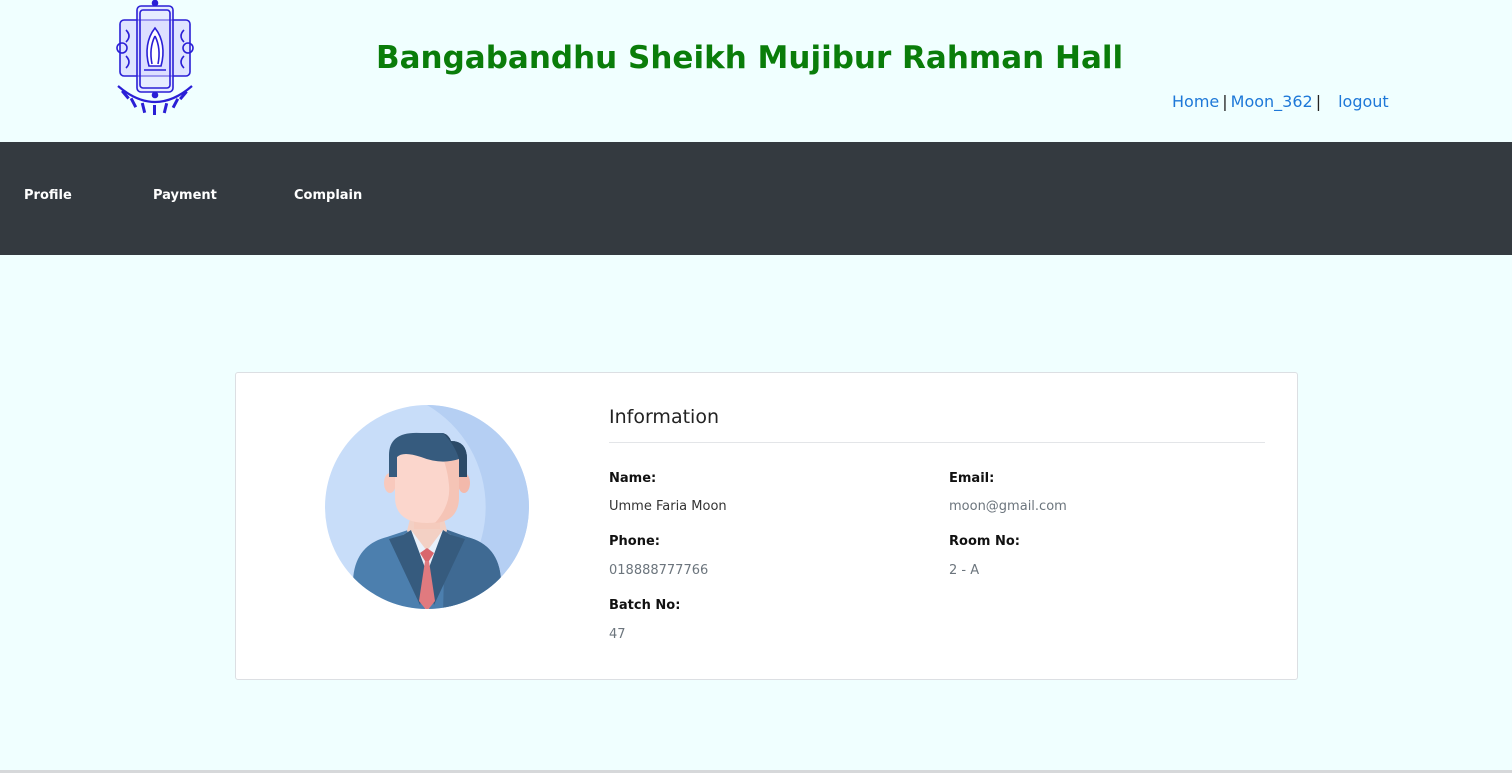 The height and width of the screenshot is (773, 1512). Describe the element at coordinates (328, 195) in the screenshot. I see `nav-item-complain: Complain` at that location.